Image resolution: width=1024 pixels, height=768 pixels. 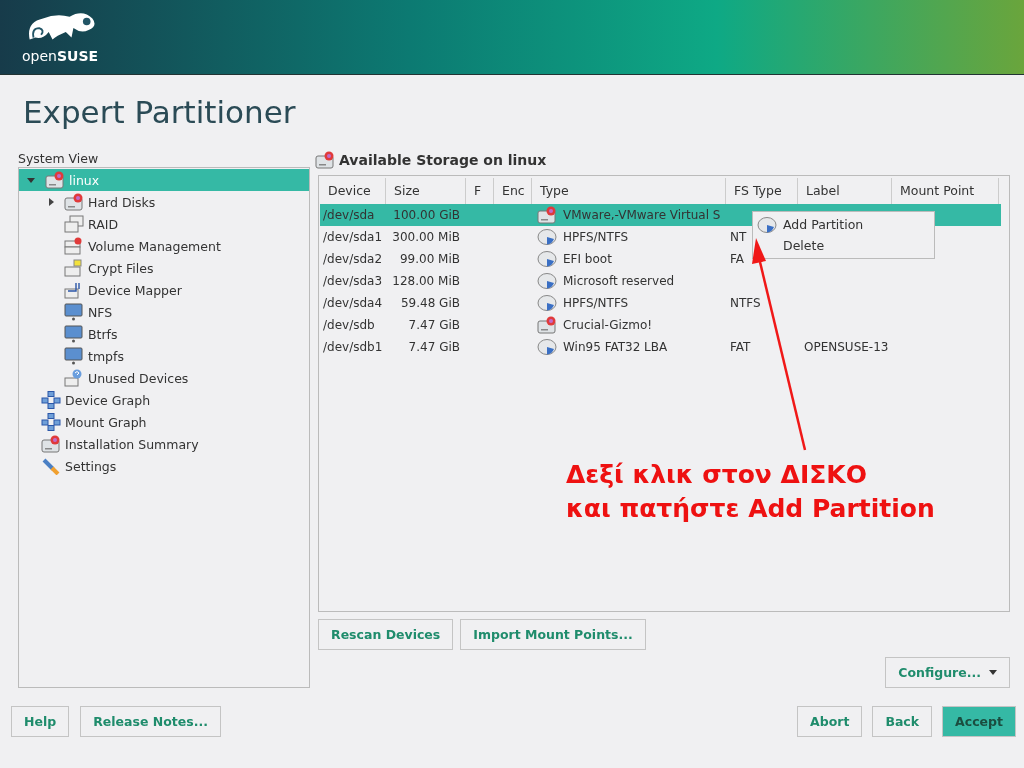 I want to click on table-cell: /dev/sda, so click(x=353, y=215).